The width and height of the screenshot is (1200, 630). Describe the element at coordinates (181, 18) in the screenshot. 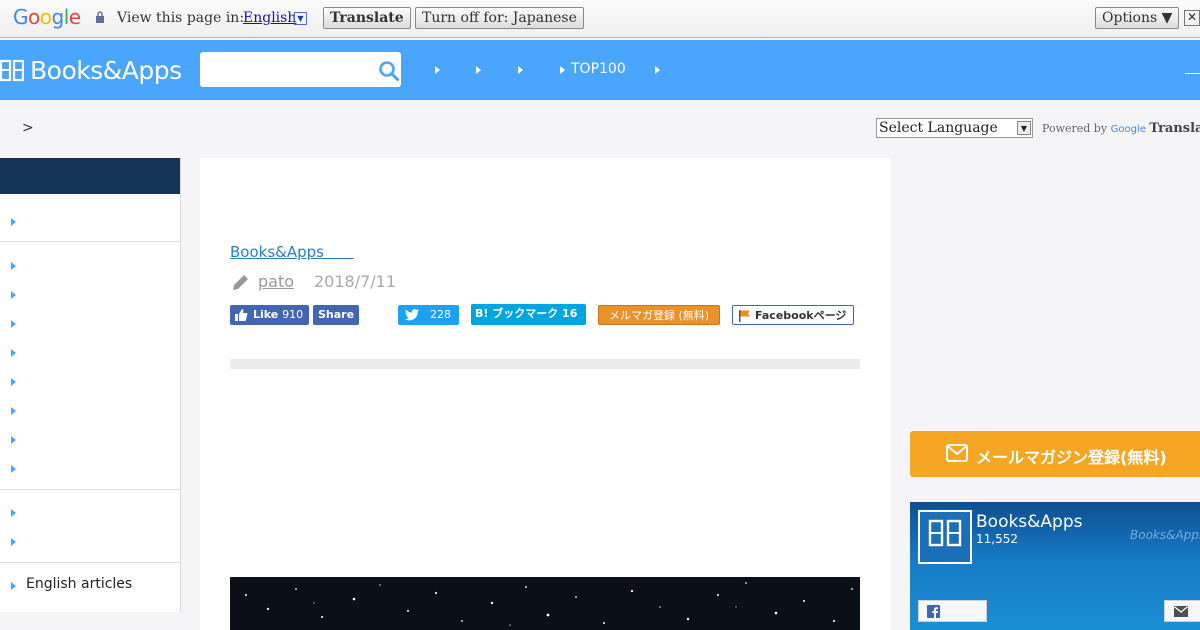

I see `view-page-label: View this page in:` at that location.